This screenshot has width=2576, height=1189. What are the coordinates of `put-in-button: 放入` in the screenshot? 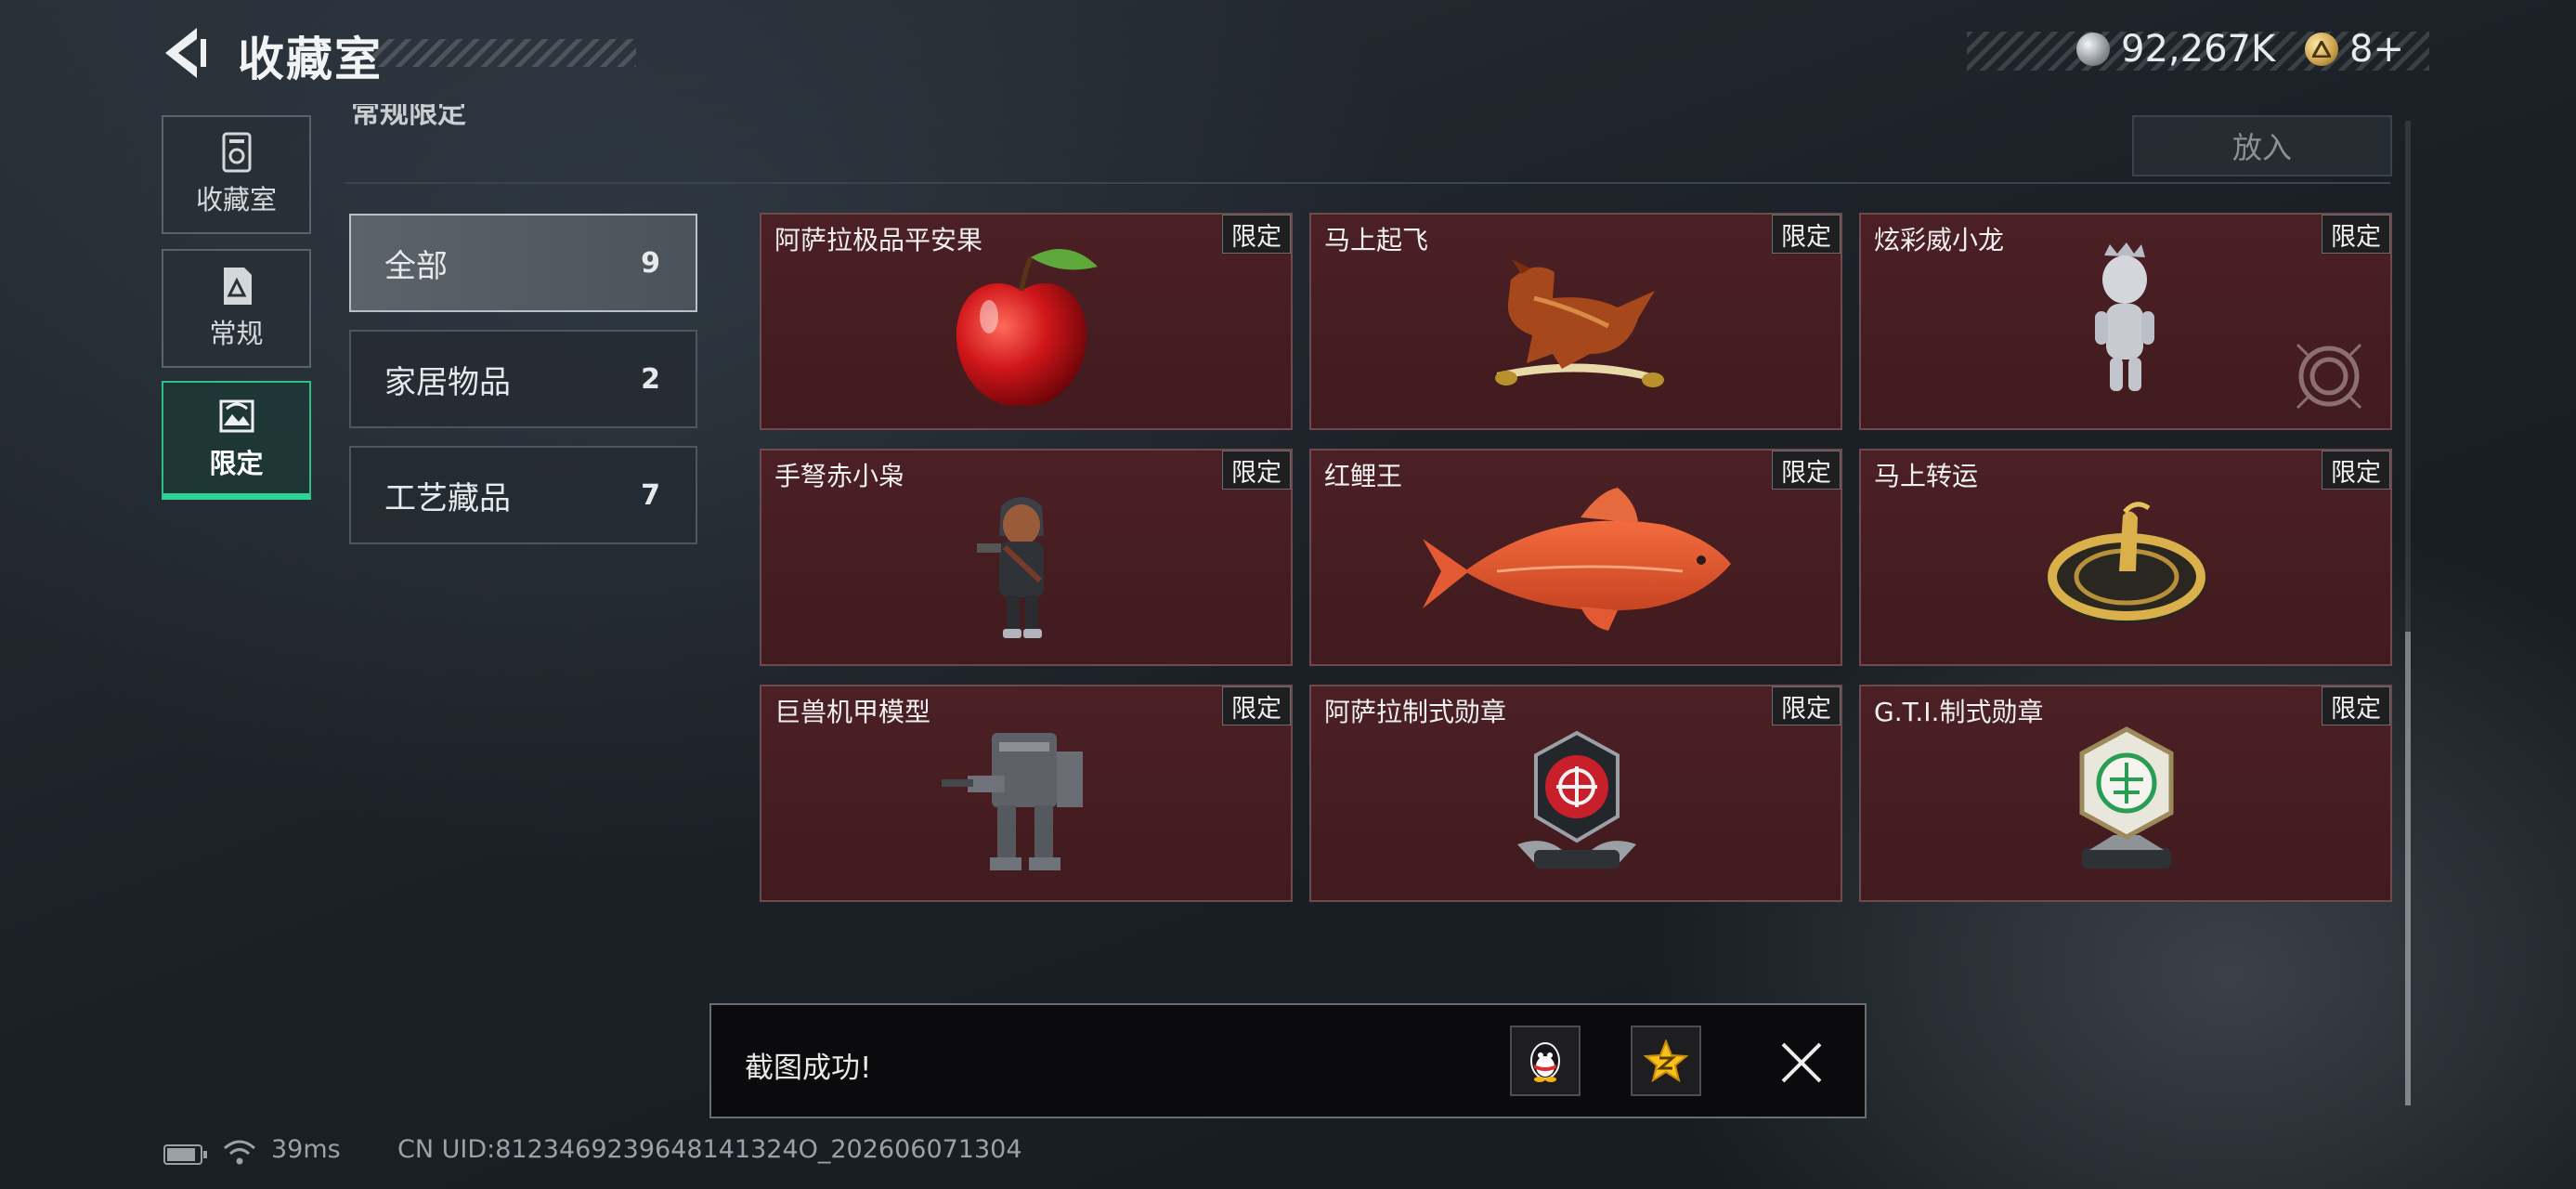 It's located at (2262, 145).